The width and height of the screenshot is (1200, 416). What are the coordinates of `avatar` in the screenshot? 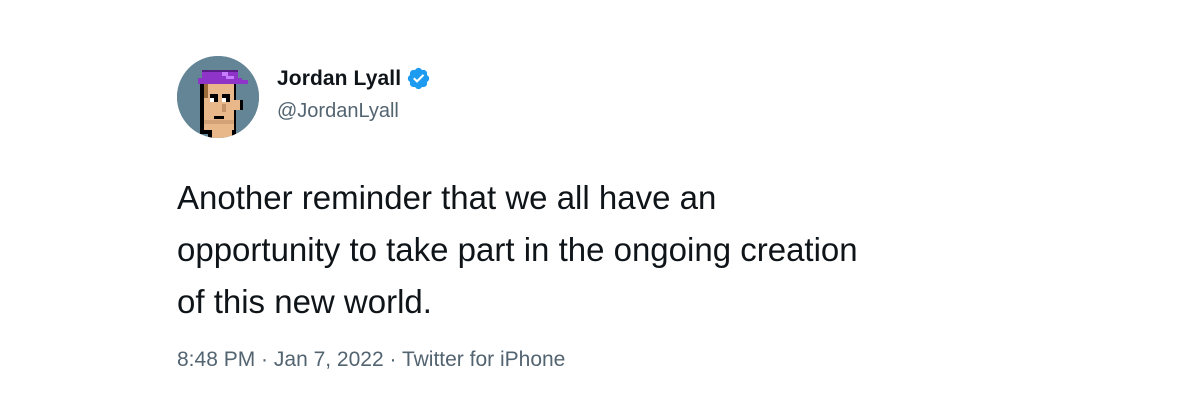 It's located at (218, 97).